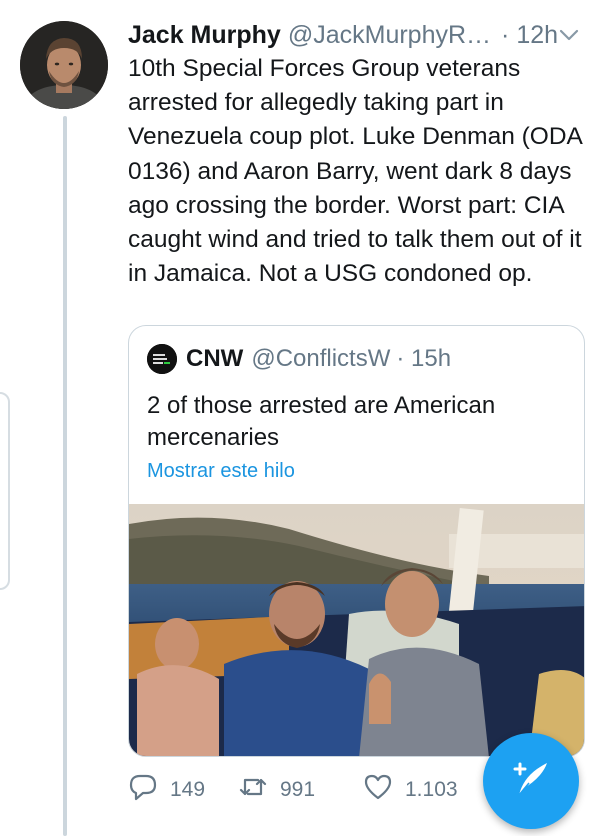 This screenshot has height=836, width=600. I want to click on quoted-tweet-header: CNW @ConflictsW · 15h, so click(299, 359).